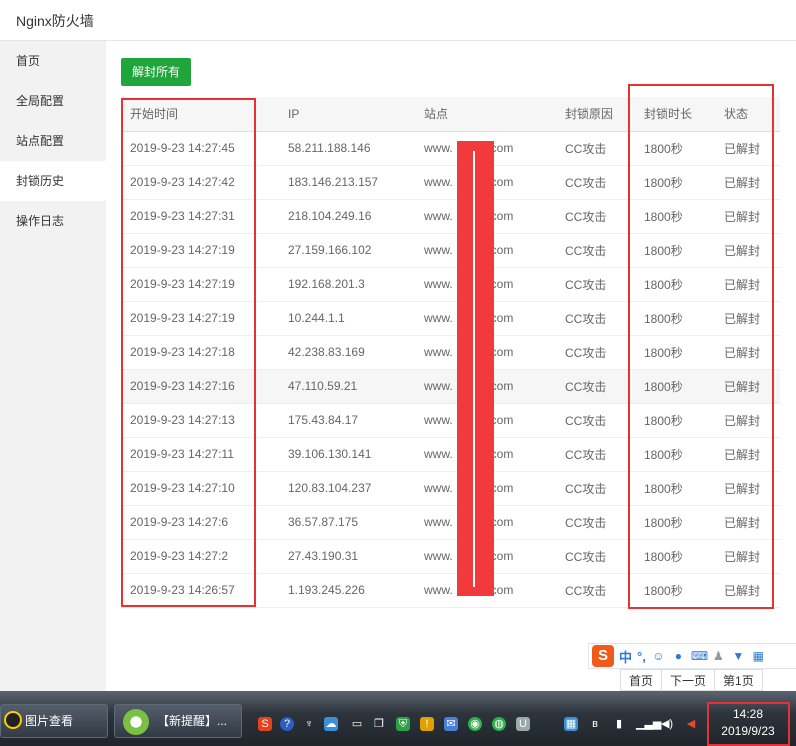  What do you see at coordinates (287, 724) in the screenshot?
I see `help-tray-icon: ?` at bounding box center [287, 724].